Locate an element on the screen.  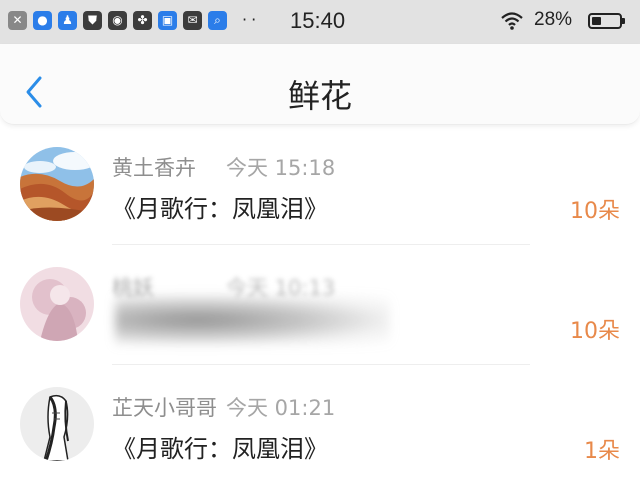
game-controller-icon: ◉ is located at coordinates (117, 20).